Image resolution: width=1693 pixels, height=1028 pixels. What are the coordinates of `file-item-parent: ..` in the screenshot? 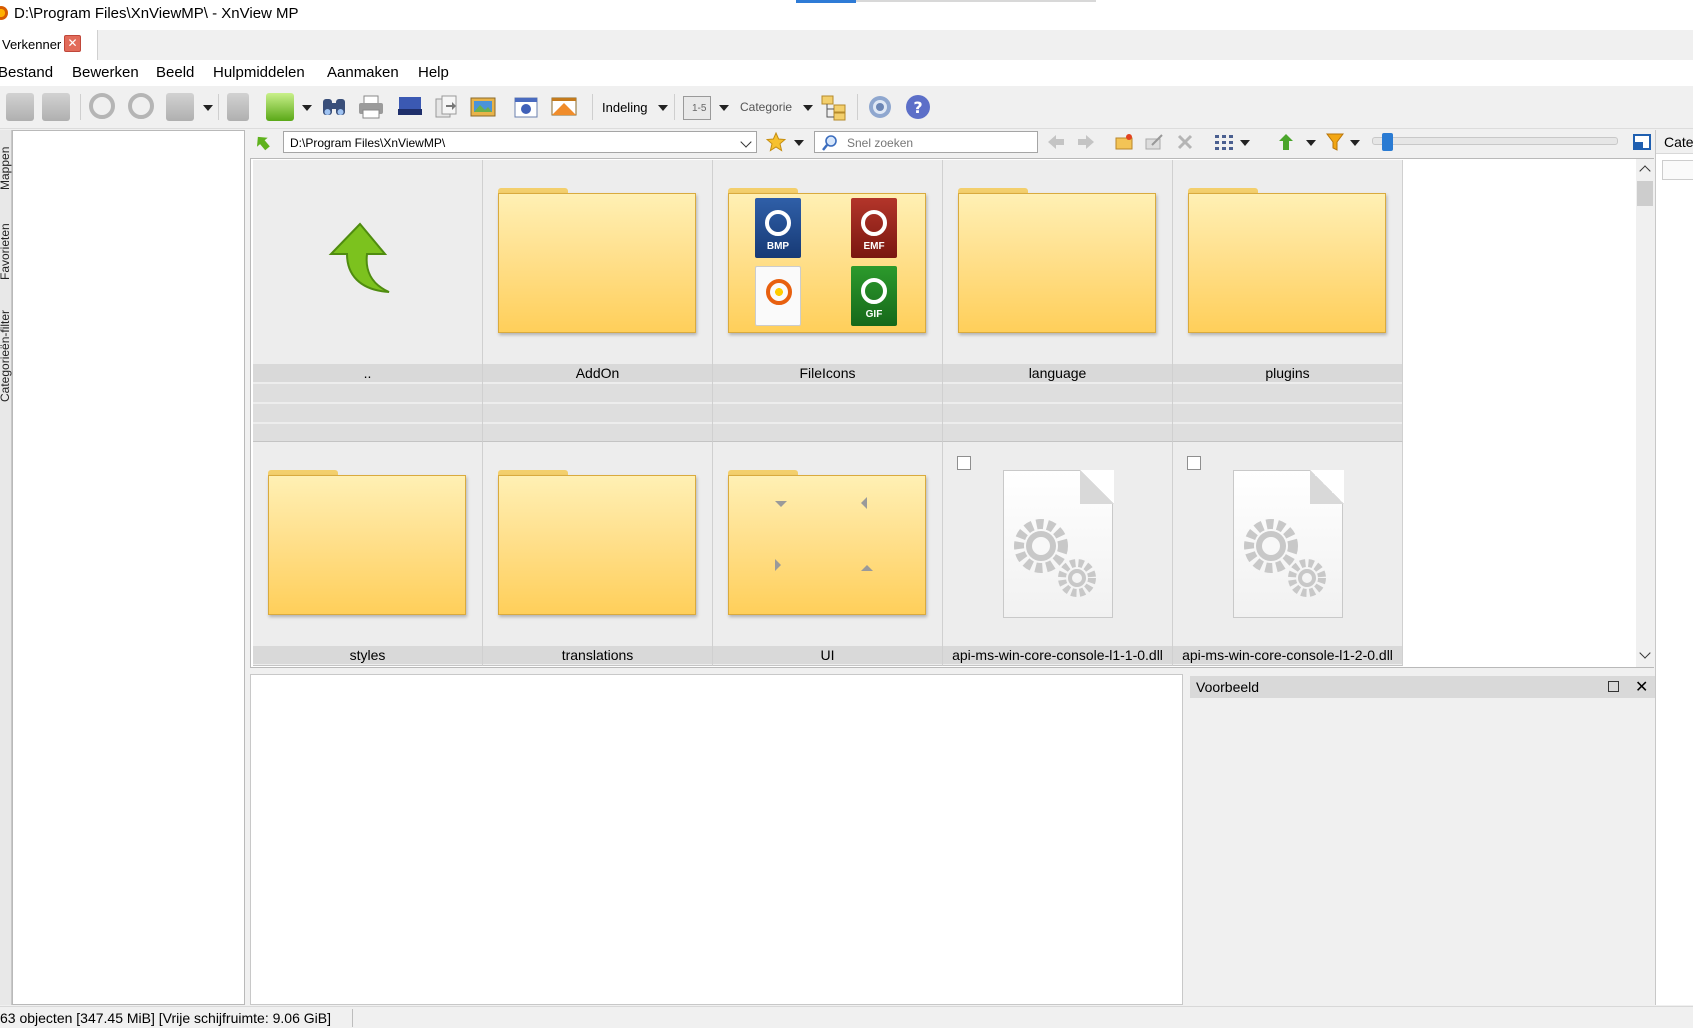 It's located at (368, 301).